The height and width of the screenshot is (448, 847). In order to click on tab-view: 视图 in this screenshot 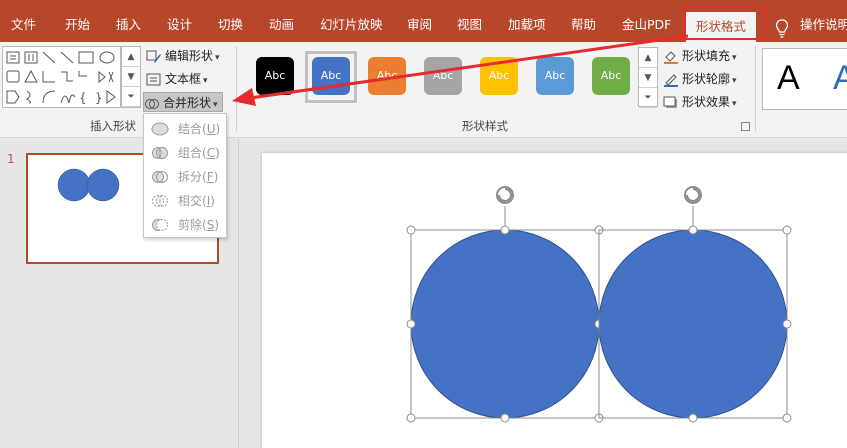, I will do `click(469, 25)`.